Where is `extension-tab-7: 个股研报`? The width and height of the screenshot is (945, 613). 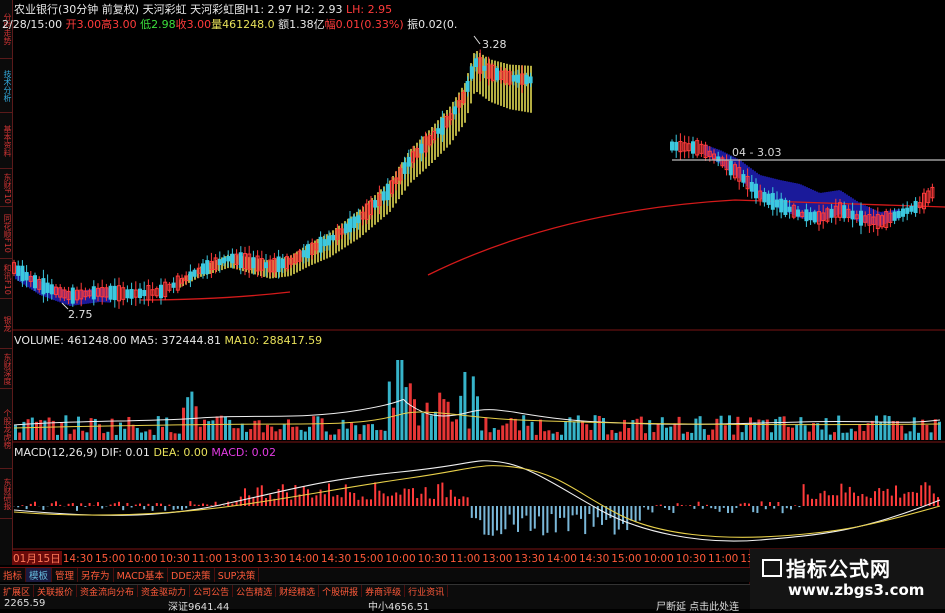
extension-tab-7: 个股研报 is located at coordinates (341, 591).